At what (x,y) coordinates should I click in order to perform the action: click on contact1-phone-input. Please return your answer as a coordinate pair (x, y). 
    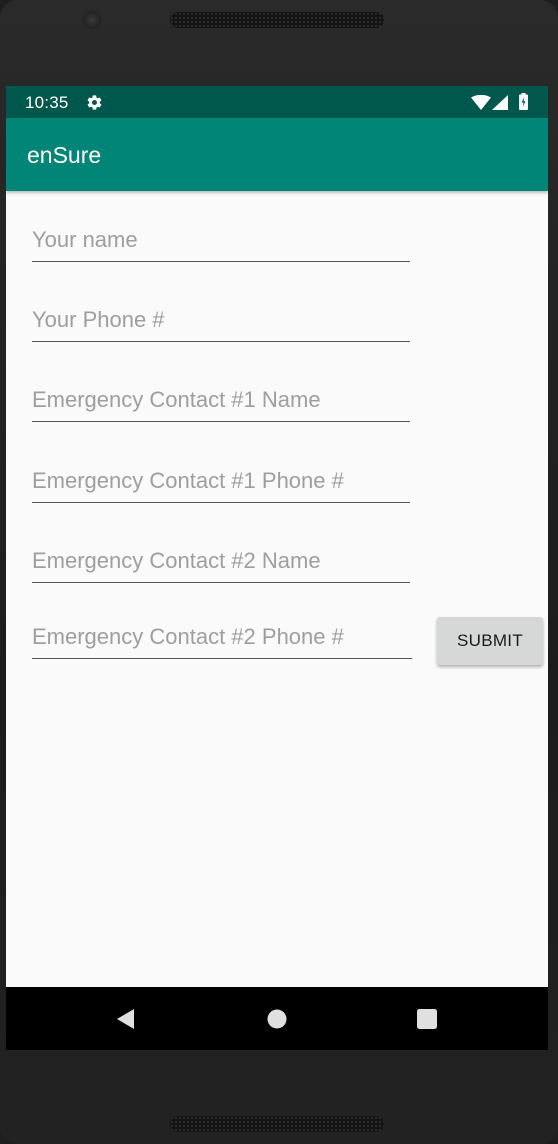
    Looking at the image, I should click on (221, 484).